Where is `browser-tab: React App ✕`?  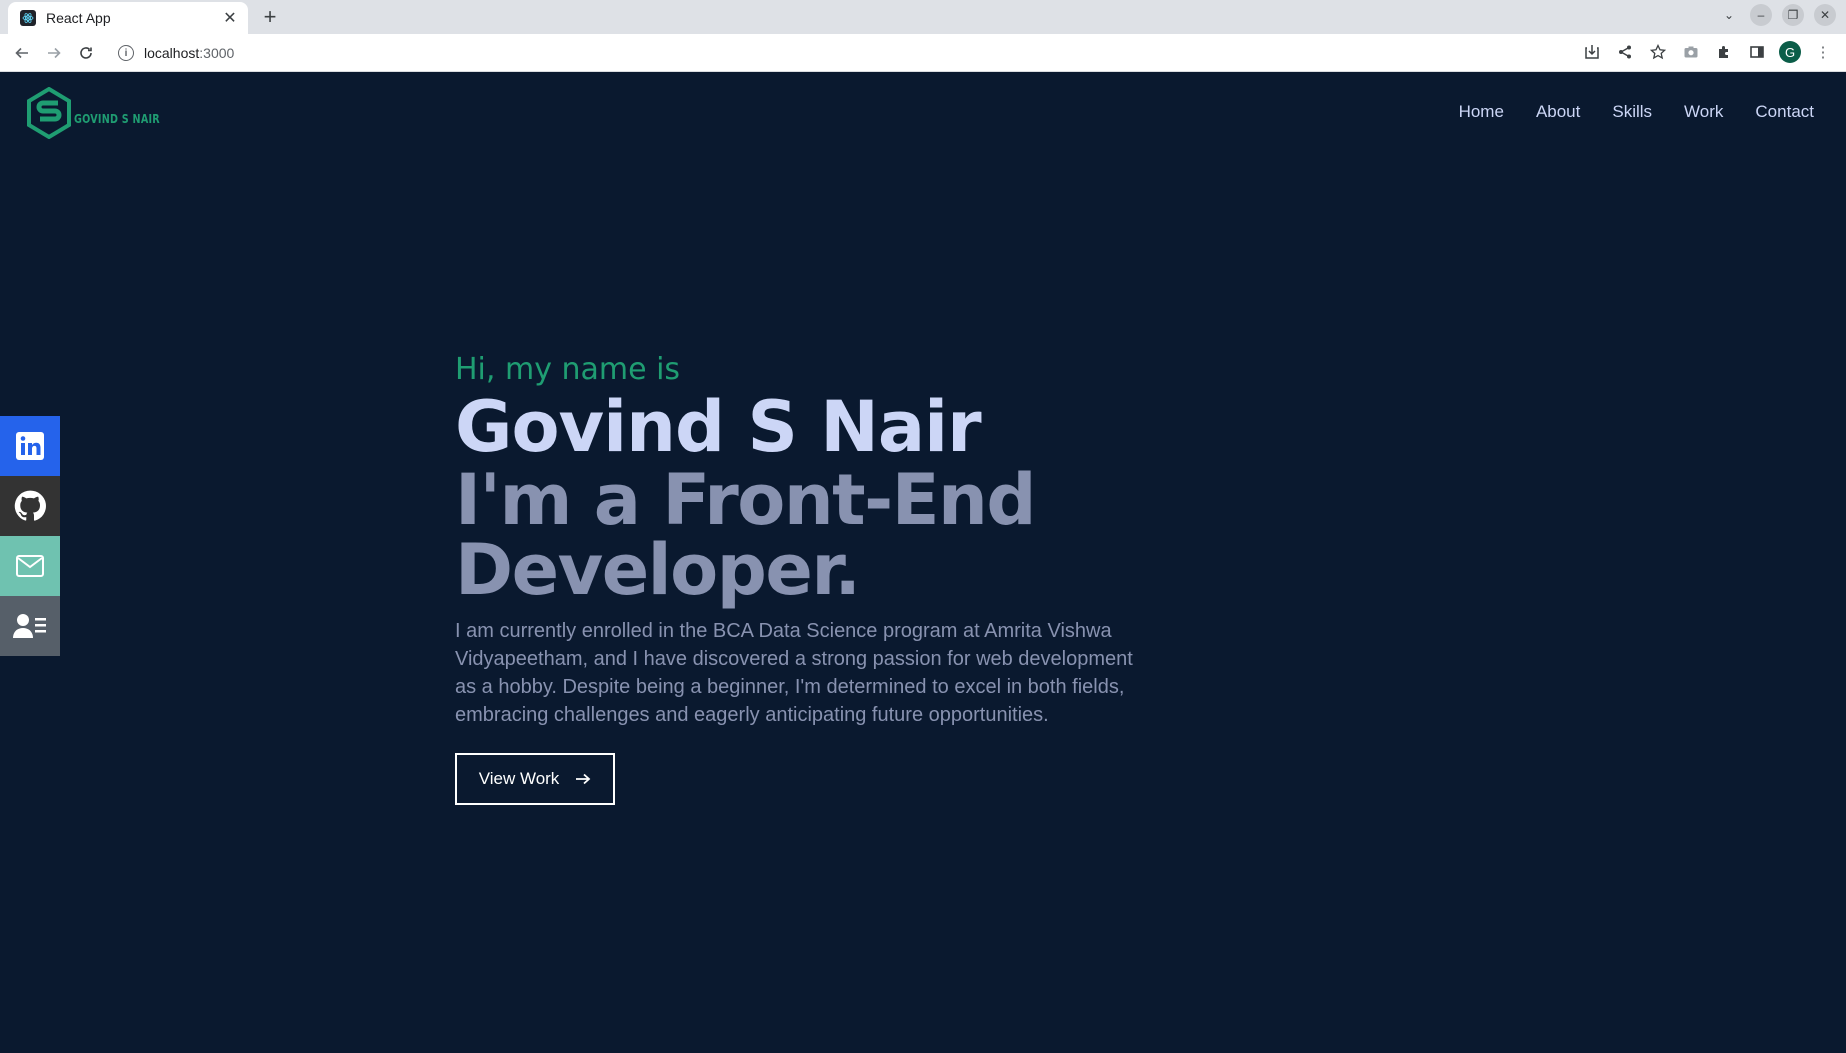
browser-tab: React App ✕ is located at coordinates (128, 18).